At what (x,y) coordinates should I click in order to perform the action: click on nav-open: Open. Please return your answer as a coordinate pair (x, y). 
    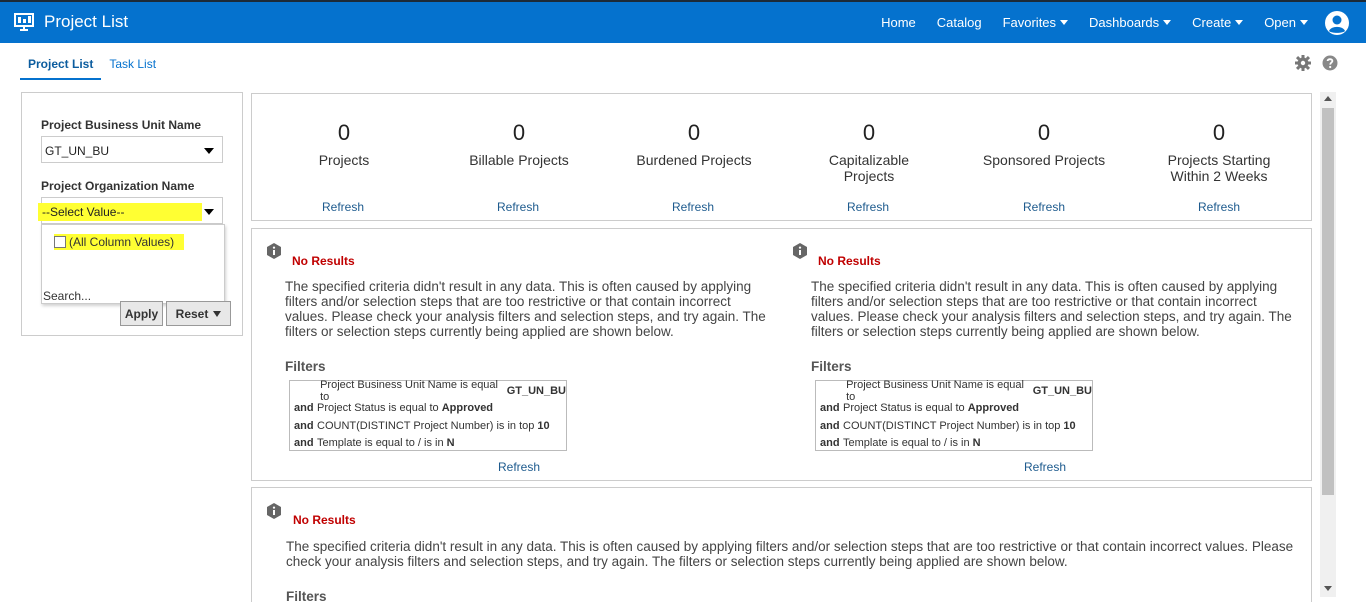
    Looking at the image, I should click on (1286, 22).